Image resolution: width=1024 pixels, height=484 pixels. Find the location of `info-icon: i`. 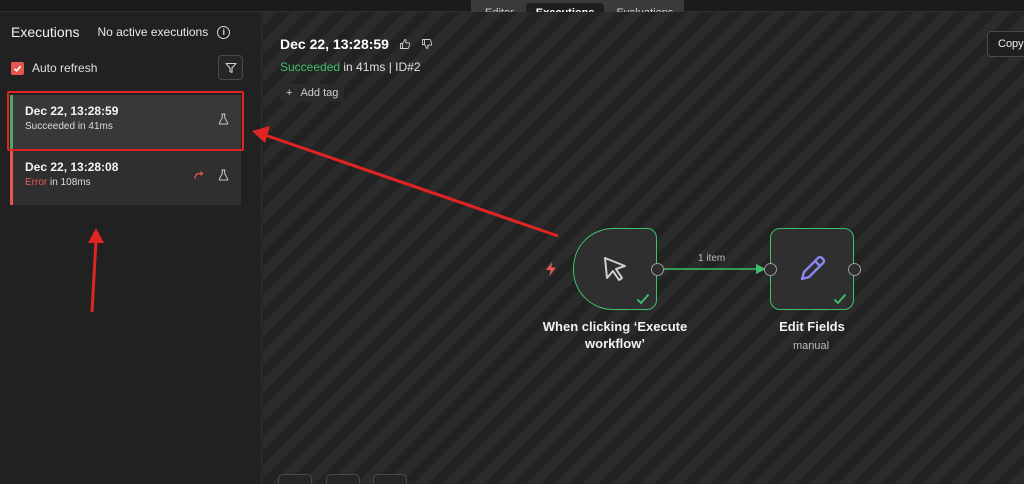

info-icon: i is located at coordinates (224, 32).